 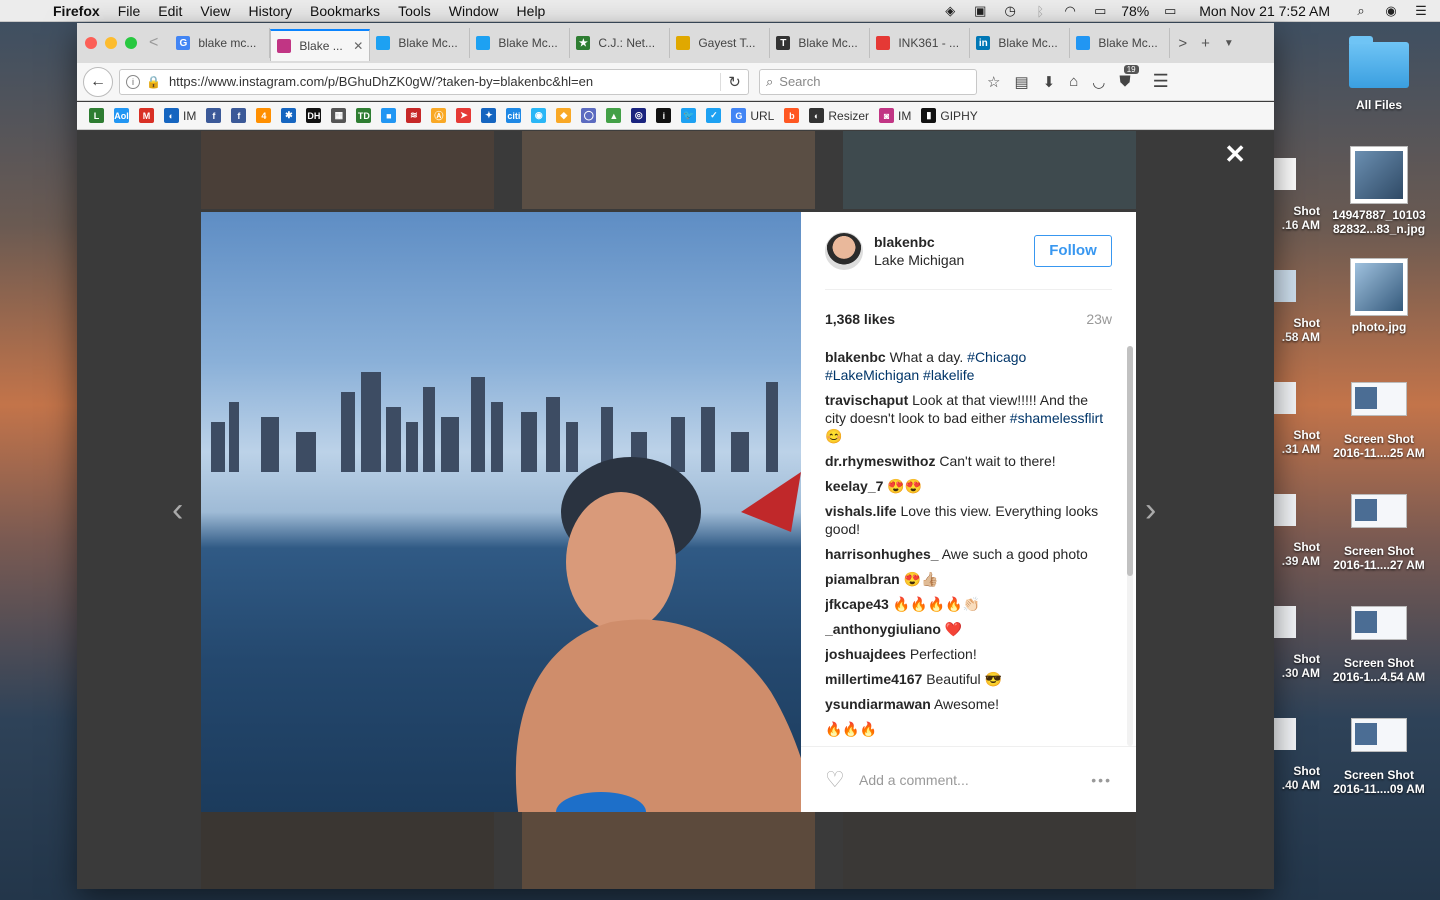 What do you see at coordinates (993, 82) in the screenshot?
I see `bookmark-star-icon: ☆` at bounding box center [993, 82].